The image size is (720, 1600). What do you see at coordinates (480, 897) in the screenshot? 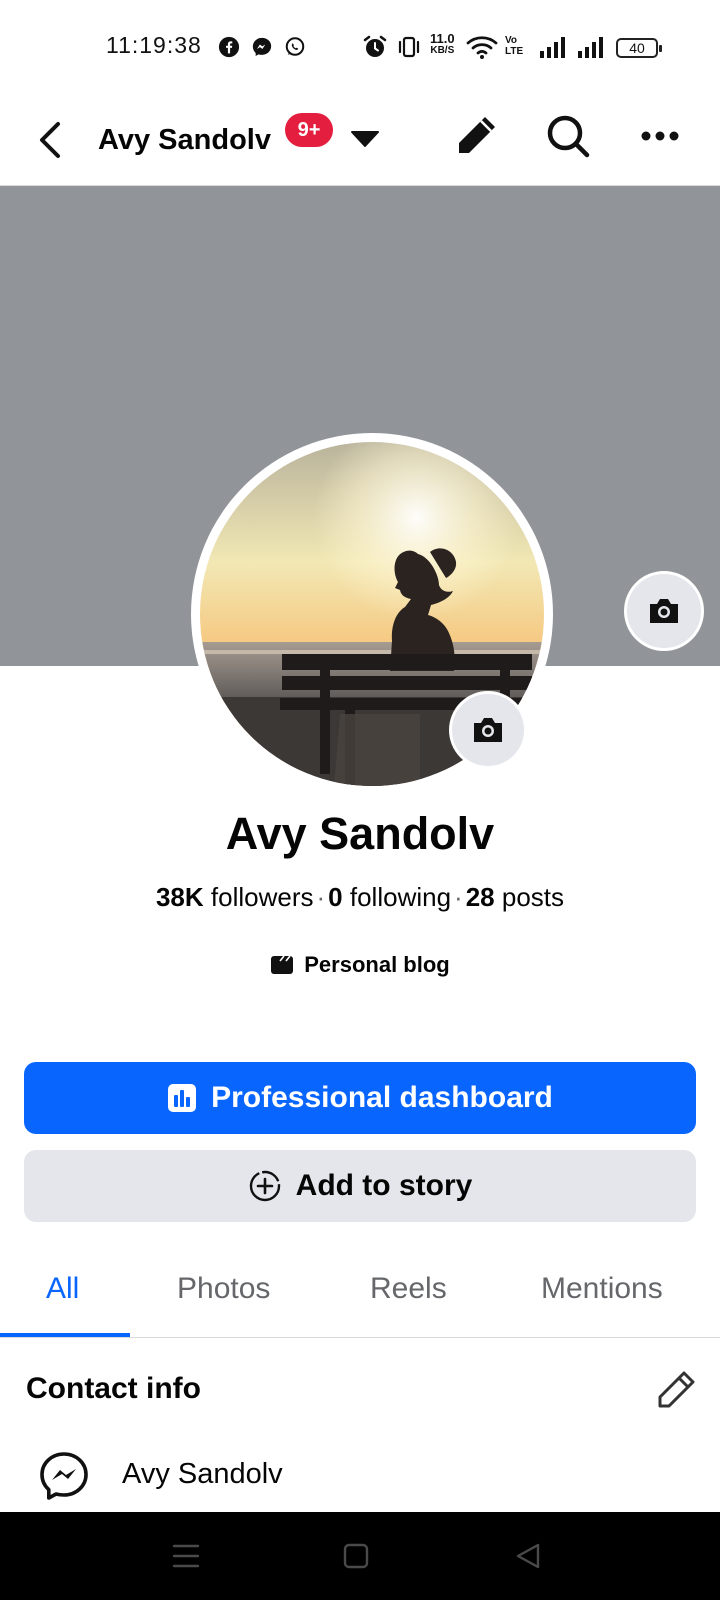
I see `posts-count: 28` at bounding box center [480, 897].